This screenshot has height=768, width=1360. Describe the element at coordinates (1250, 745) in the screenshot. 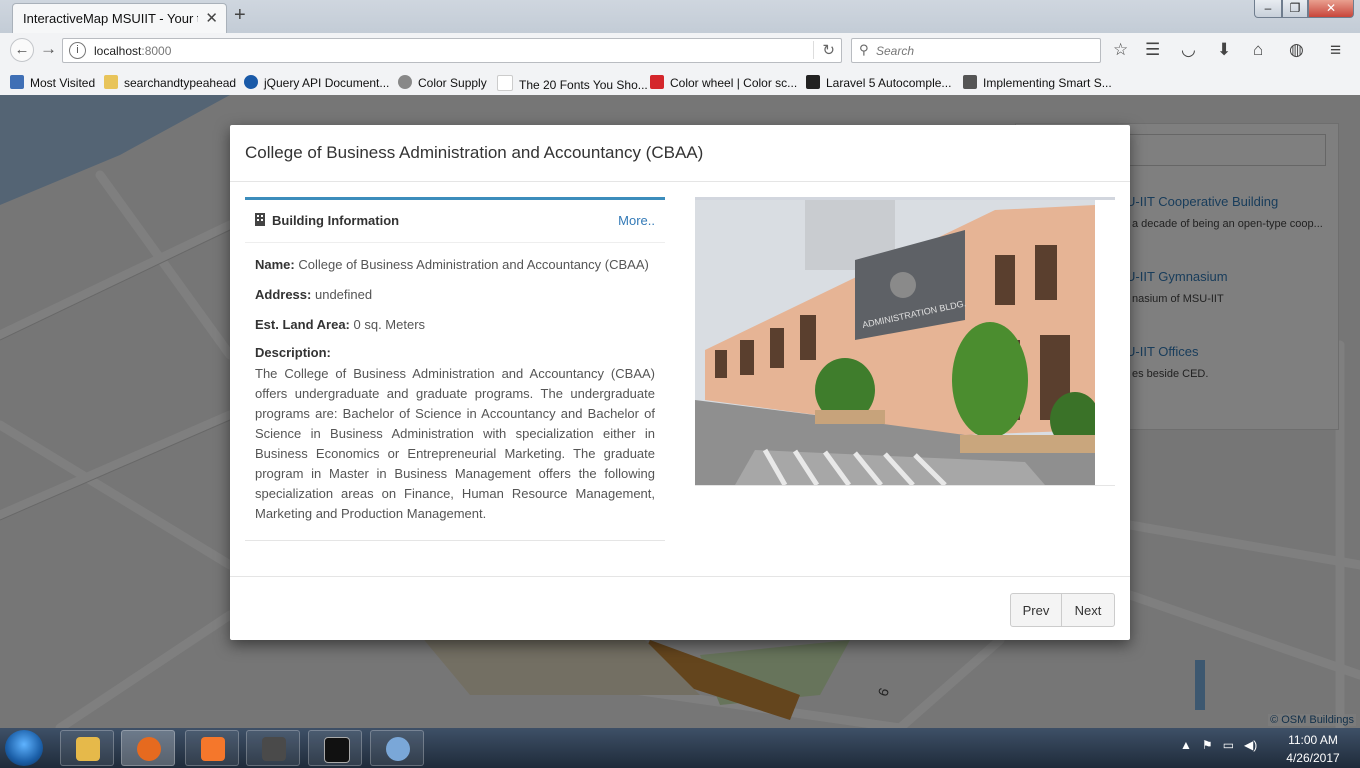

I see `volume-icon: ◀)` at that location.